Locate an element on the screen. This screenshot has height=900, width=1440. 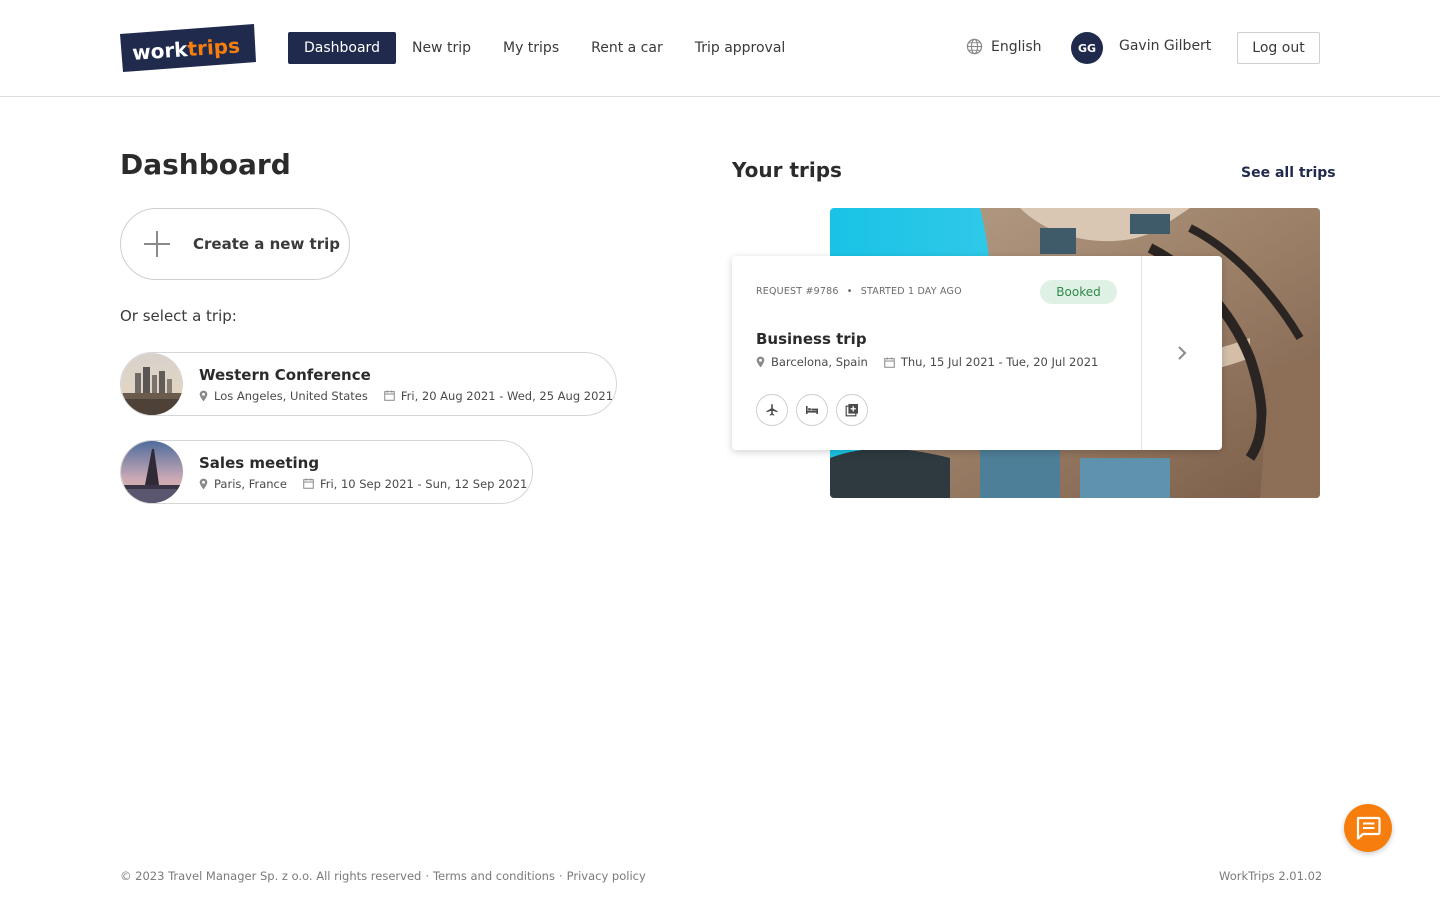
user-name: Gavin Gilbert is located at coordinates (1165, 46).